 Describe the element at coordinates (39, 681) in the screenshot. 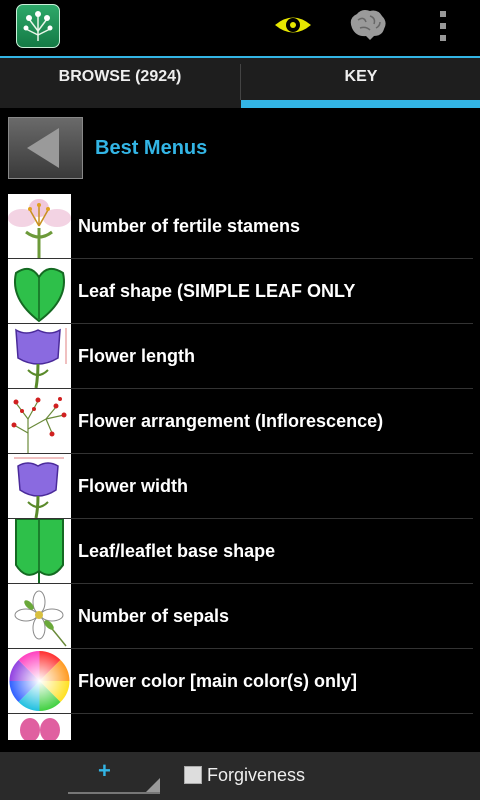

I see `color-wheel-thumbnail` at that location.